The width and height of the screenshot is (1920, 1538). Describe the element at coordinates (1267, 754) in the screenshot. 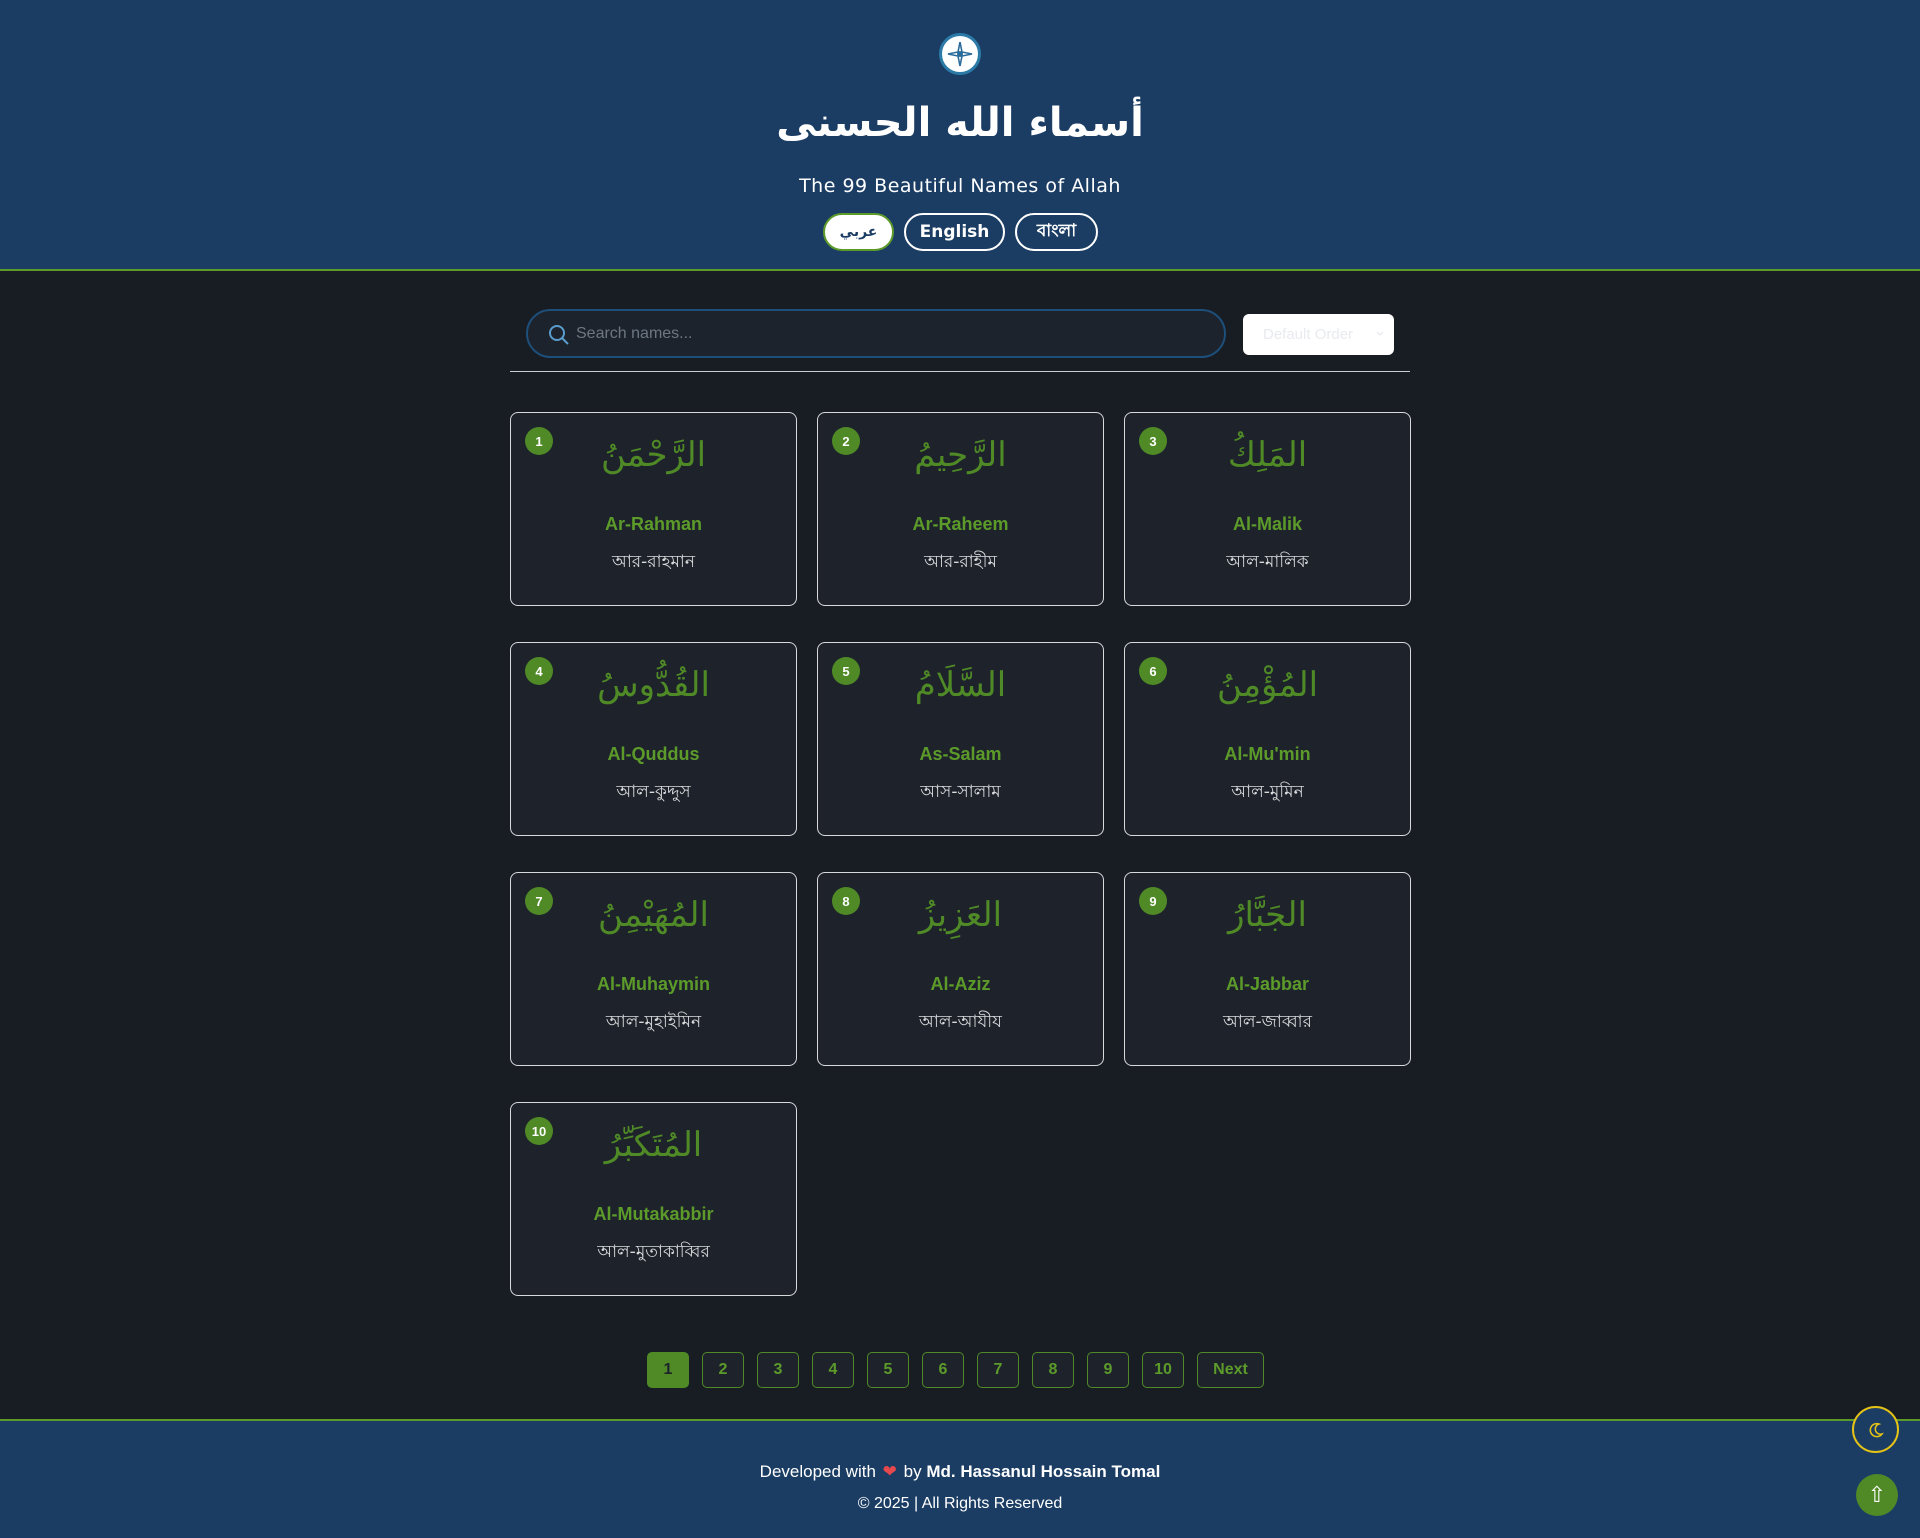

I see `card-transliteration: Al-Mu'min` at that location.